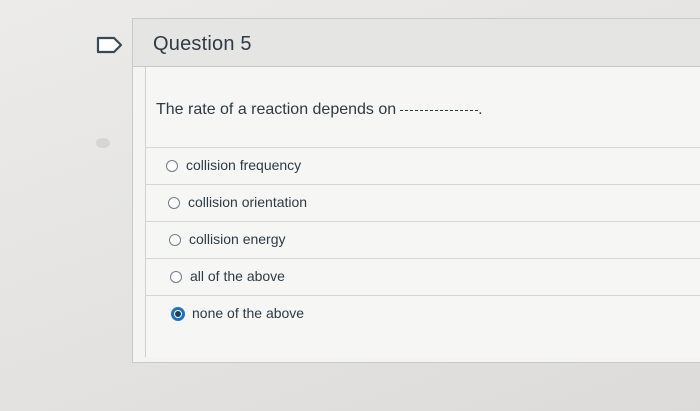 Image resolution: width=700 pixels, height=411 pixels. What do you see at coordinates (103, 143) in the screenshot?
I see `background-smudge` at bounding box center [103, 143].